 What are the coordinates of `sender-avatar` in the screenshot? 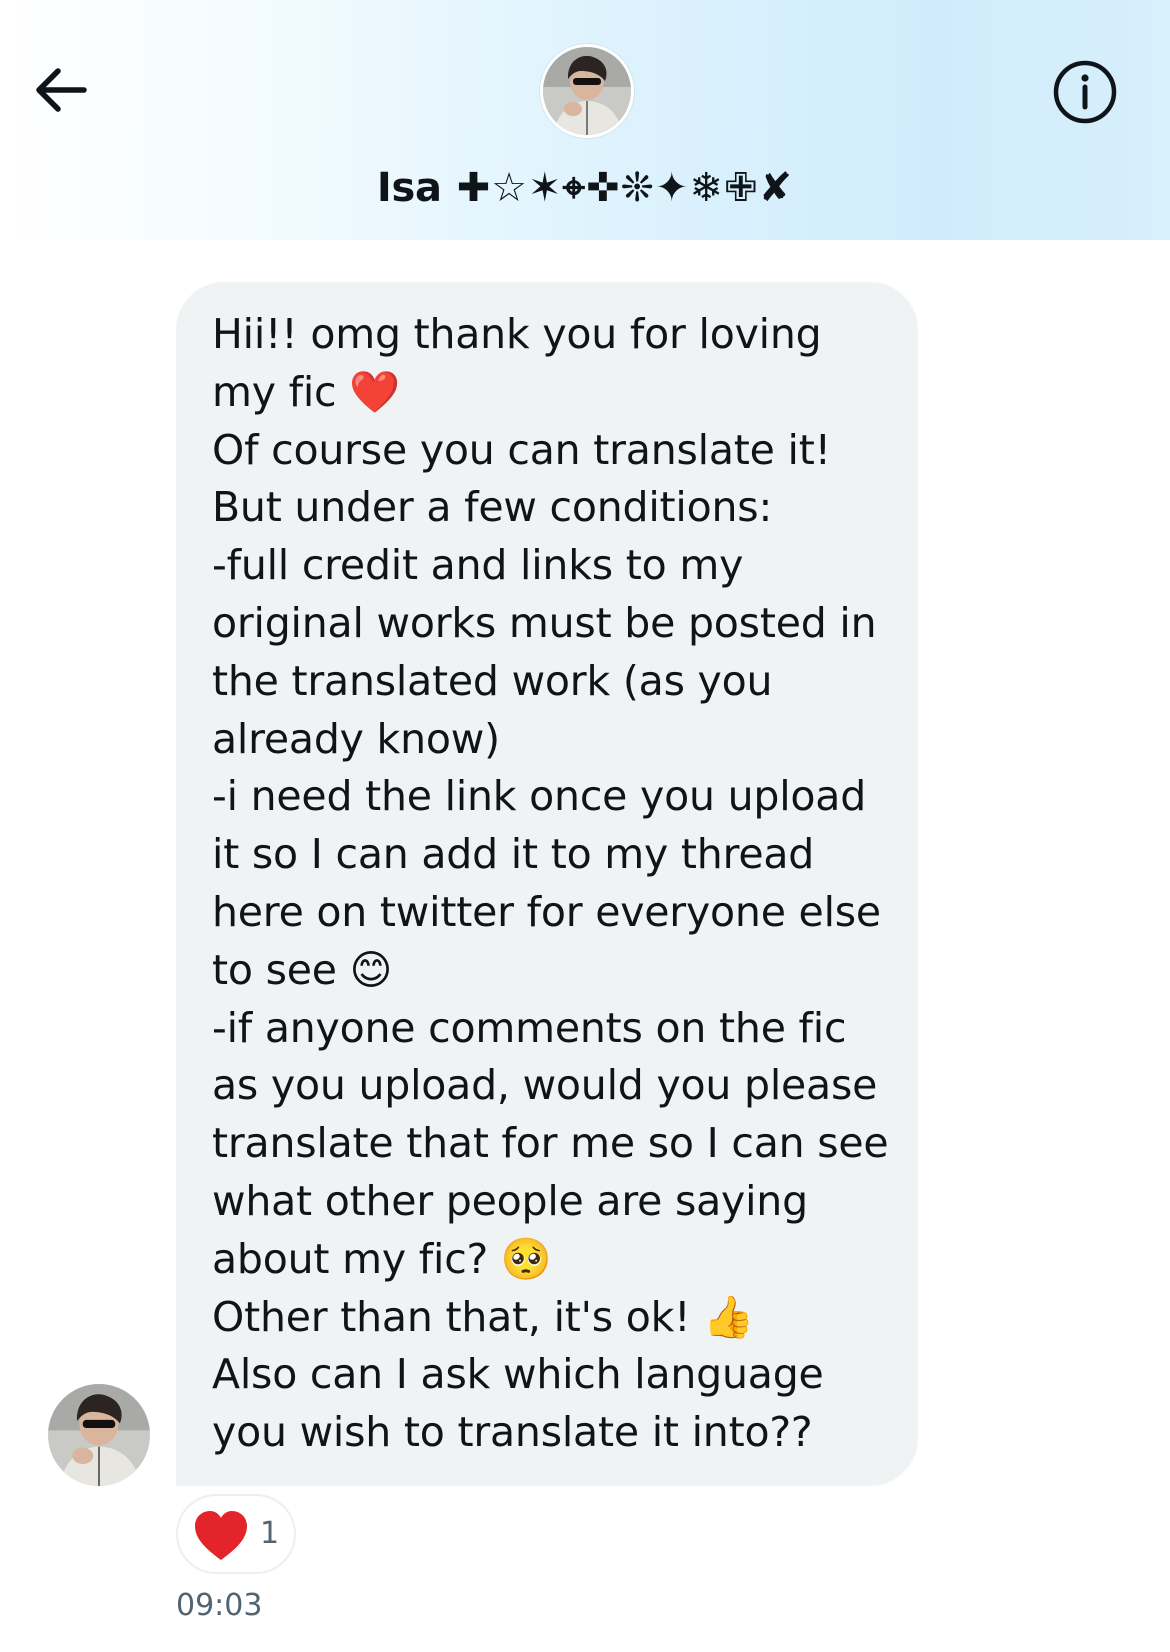 It's located at (99, 1435).